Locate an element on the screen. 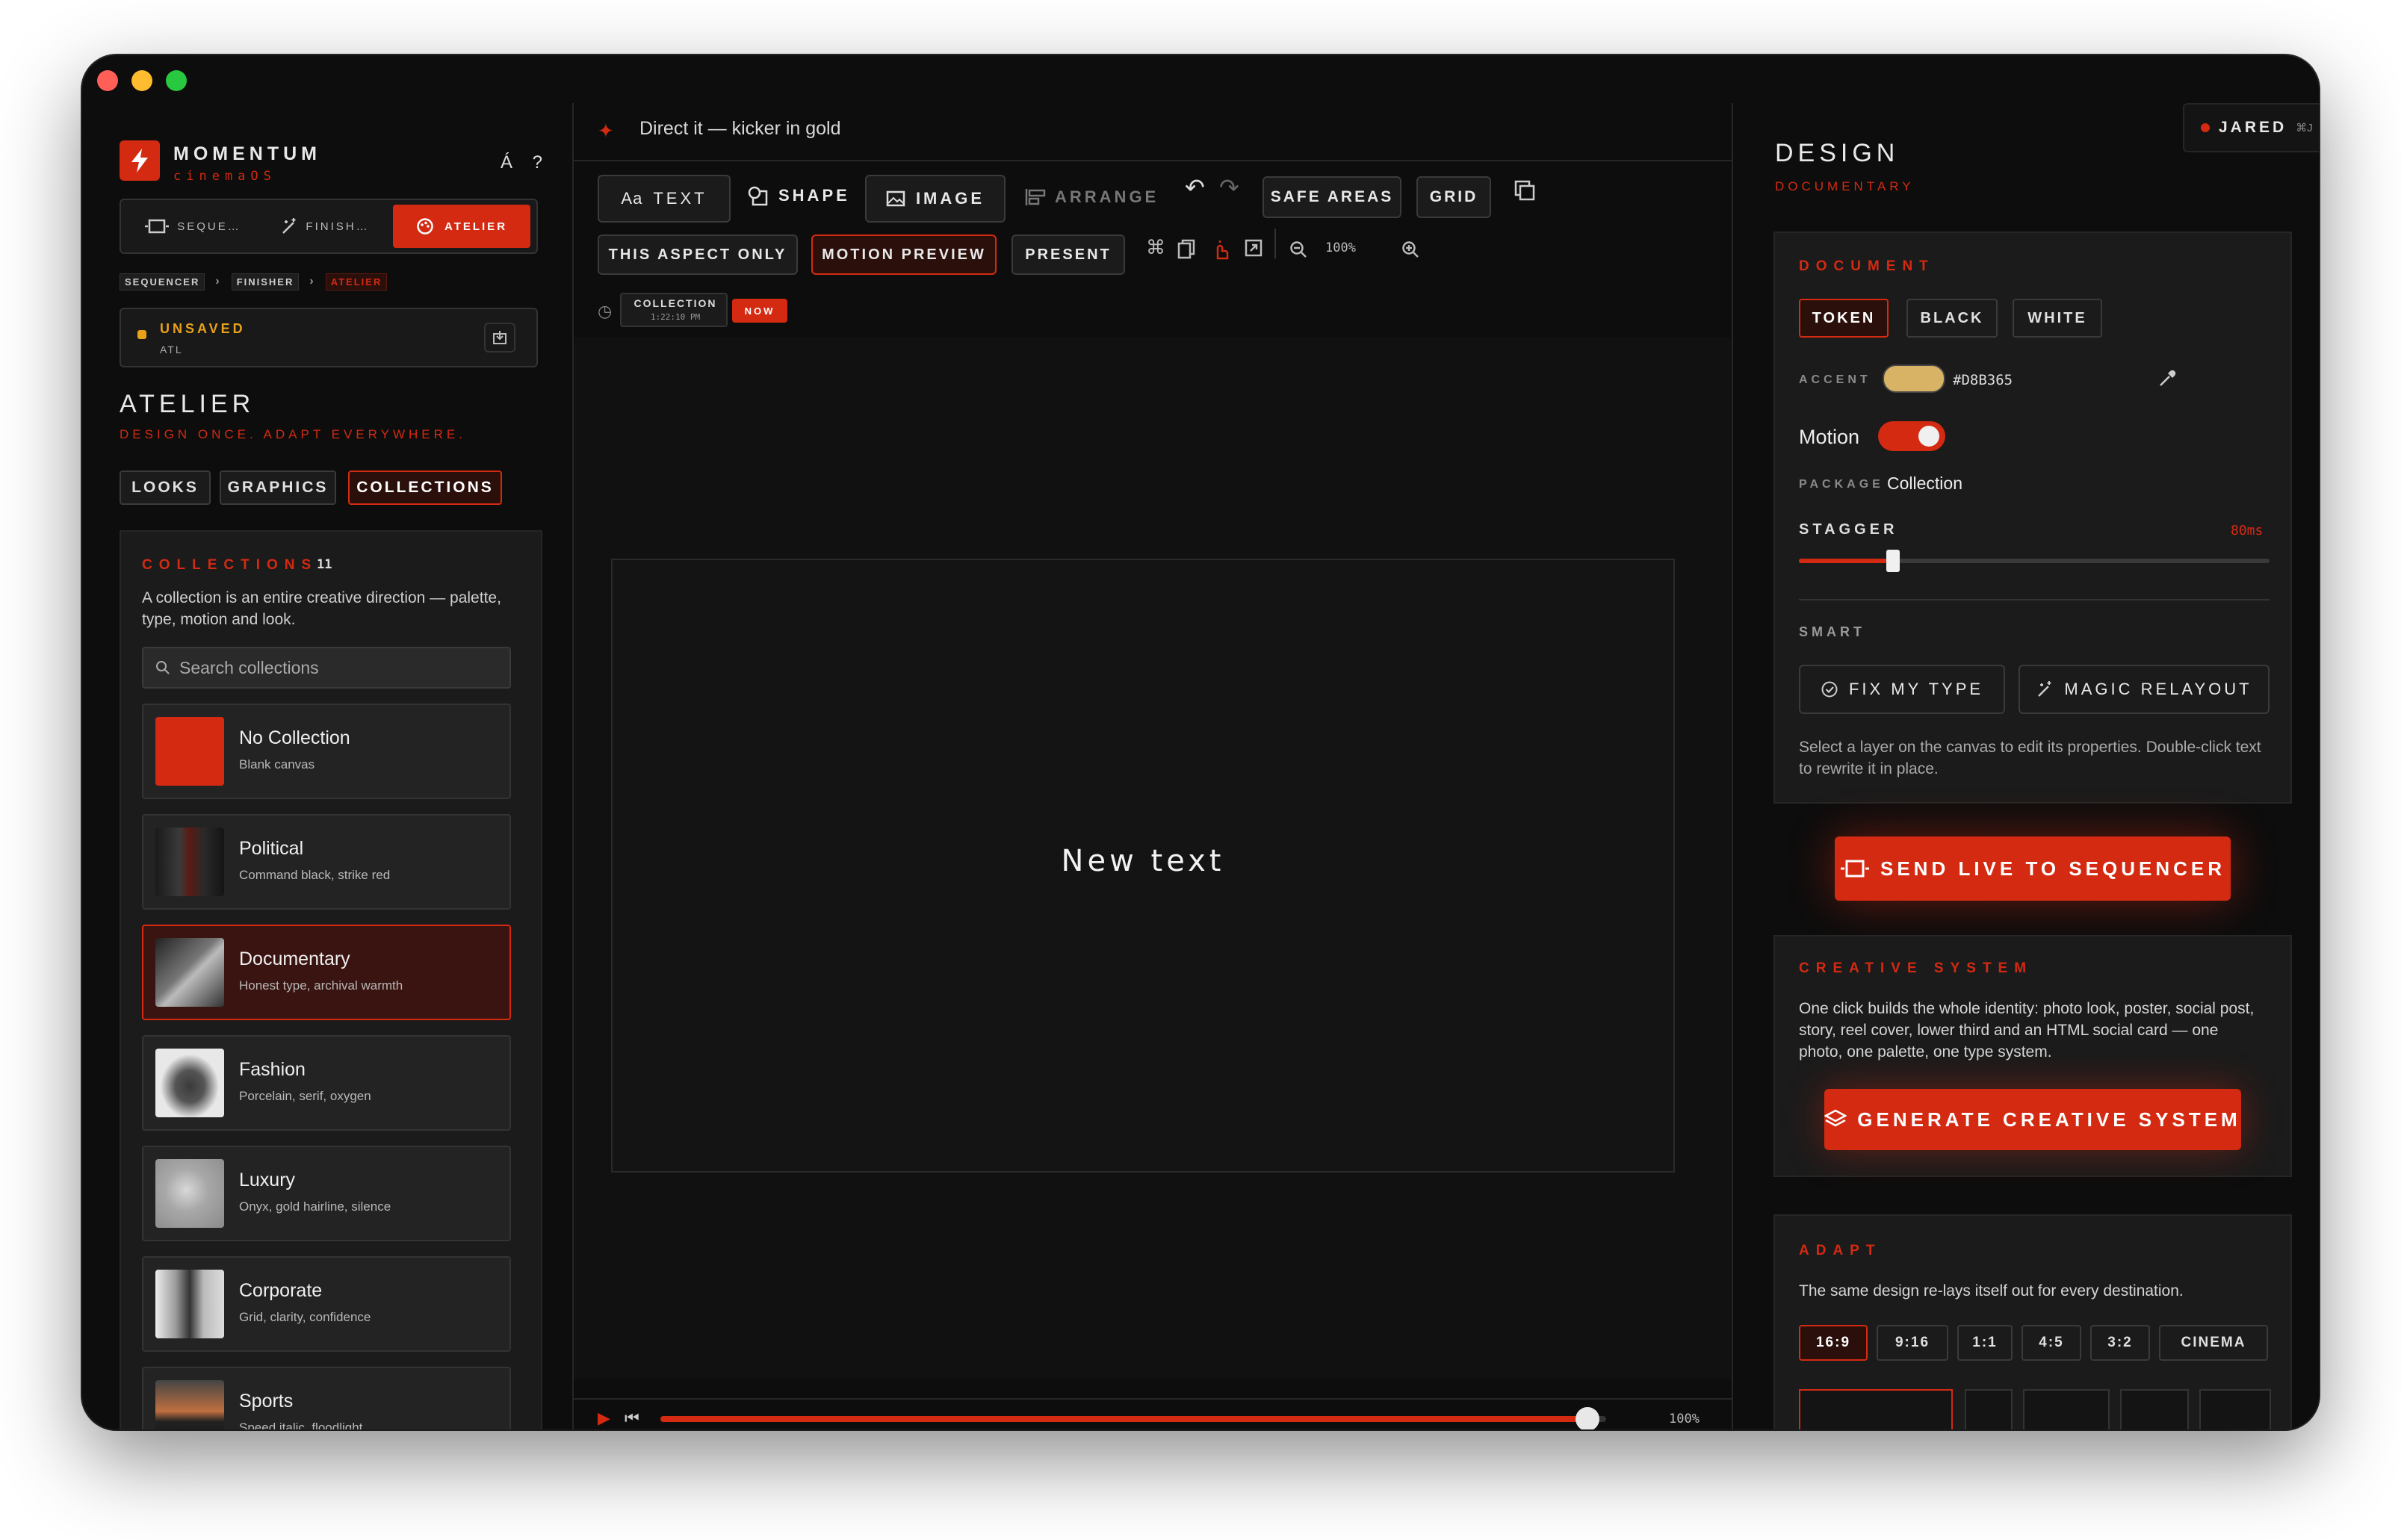 The height and width of the screenshot is (1540, 2401). motion-label: Motion is located at coordinates (1830, 437).